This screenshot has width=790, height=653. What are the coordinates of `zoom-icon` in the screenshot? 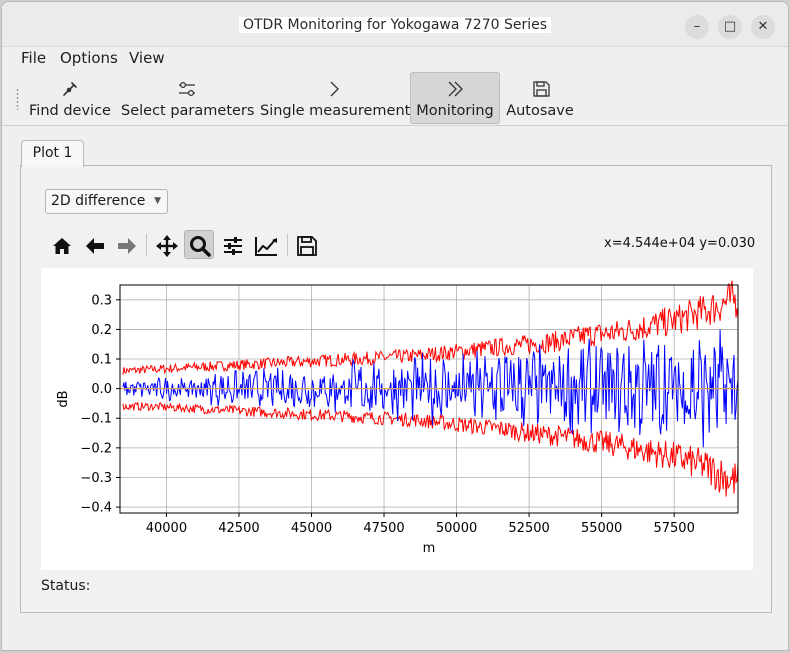 It's located at (200, 246).